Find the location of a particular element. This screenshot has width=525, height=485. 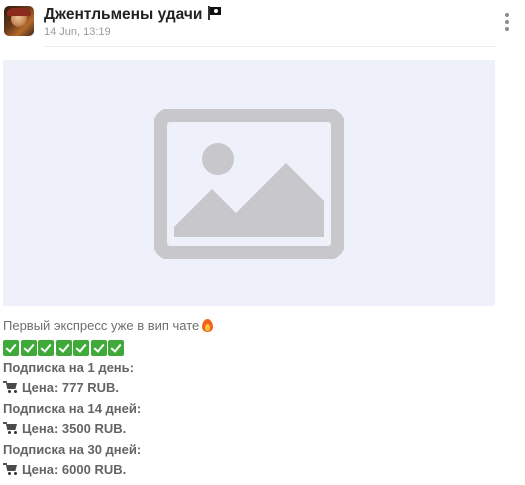

channel-name-text: Джентльмены удачи is located at coordinates (123, 14).